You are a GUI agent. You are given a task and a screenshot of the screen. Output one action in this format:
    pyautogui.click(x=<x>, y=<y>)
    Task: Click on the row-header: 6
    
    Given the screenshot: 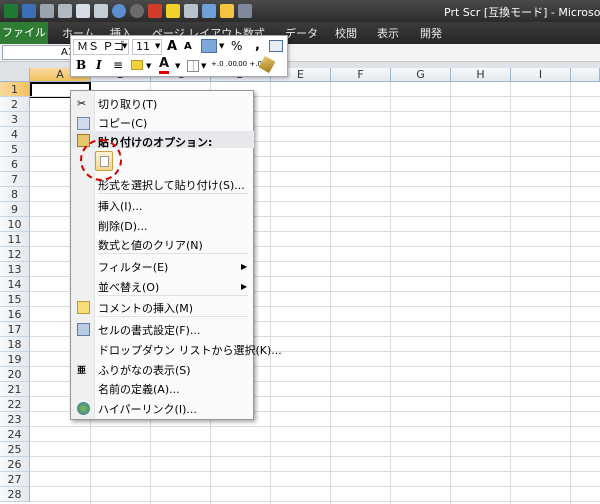 What is the action you would take?
    pyautogui.click(x=15, y=164)
    